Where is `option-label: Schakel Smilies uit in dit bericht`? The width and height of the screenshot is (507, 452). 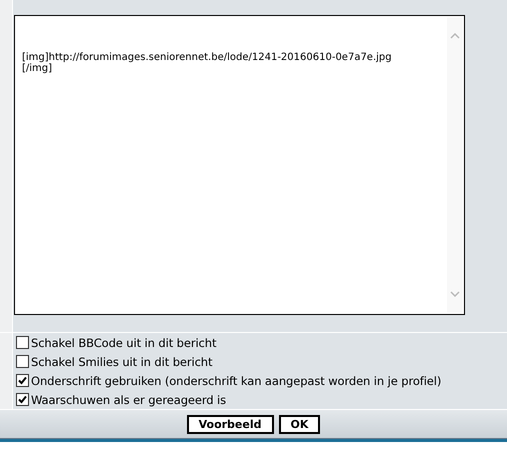 option-label: Schakel Smilies uit in dit bericht is located at coordinates (121, 361).